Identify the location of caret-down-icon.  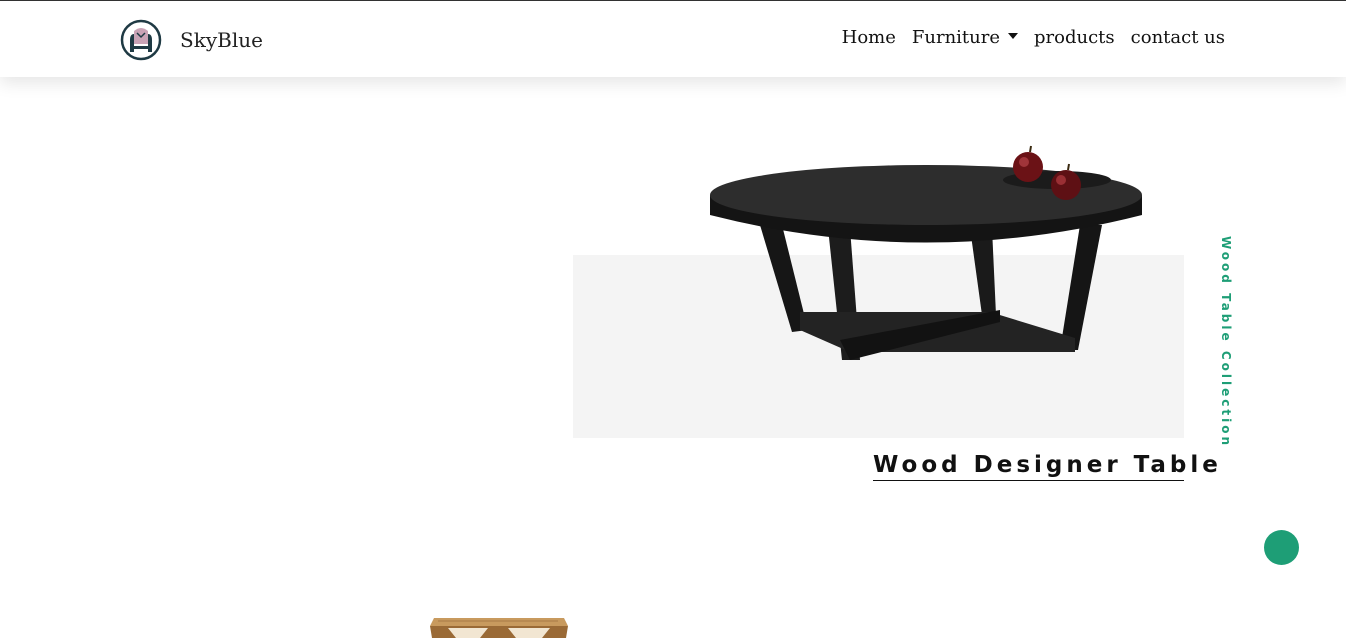
(1013, 36).